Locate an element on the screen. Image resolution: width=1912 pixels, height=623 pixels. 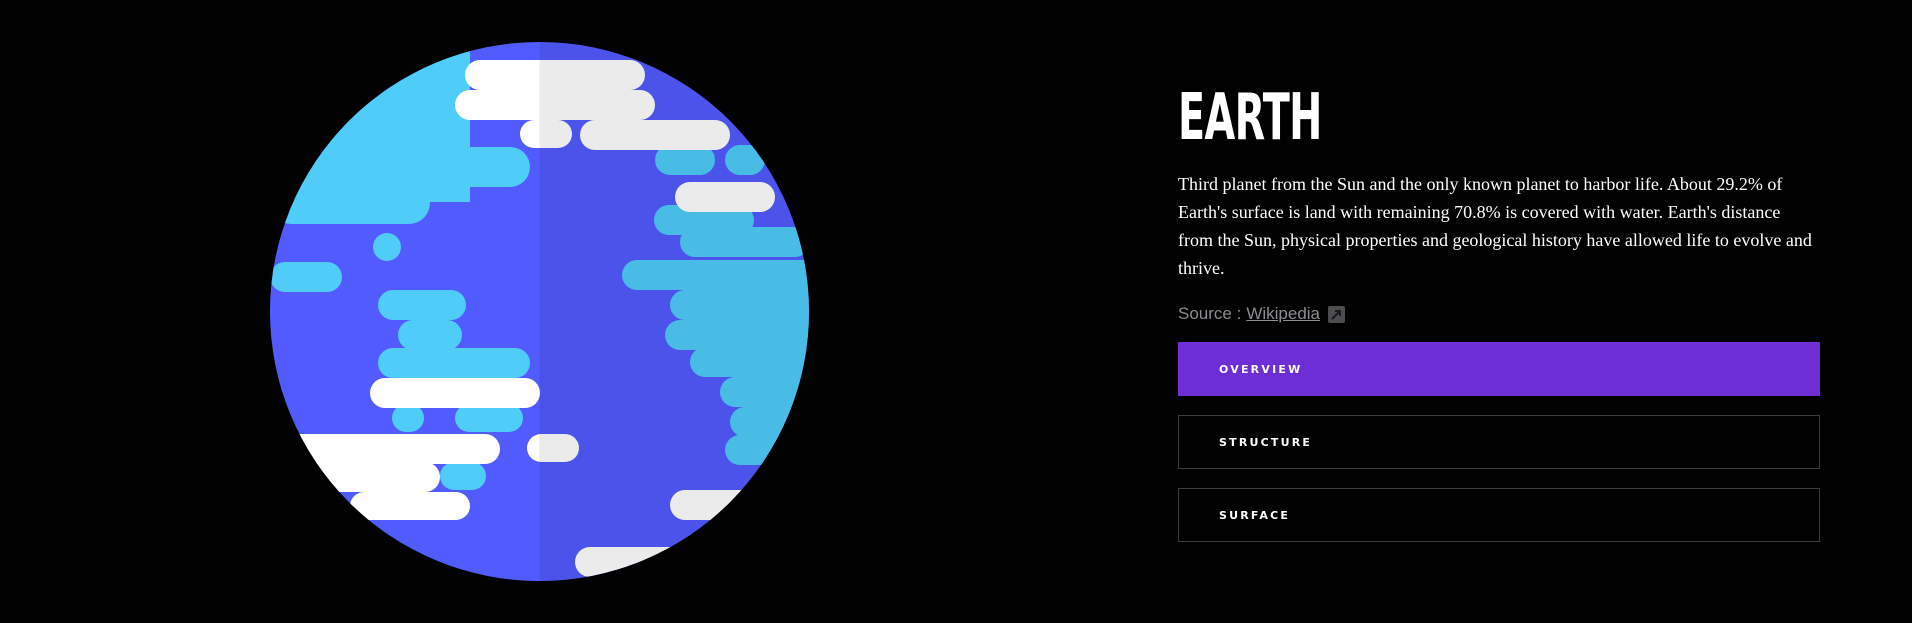
tab-surface-label: SURFACE is located at coordinates (1255, 515).